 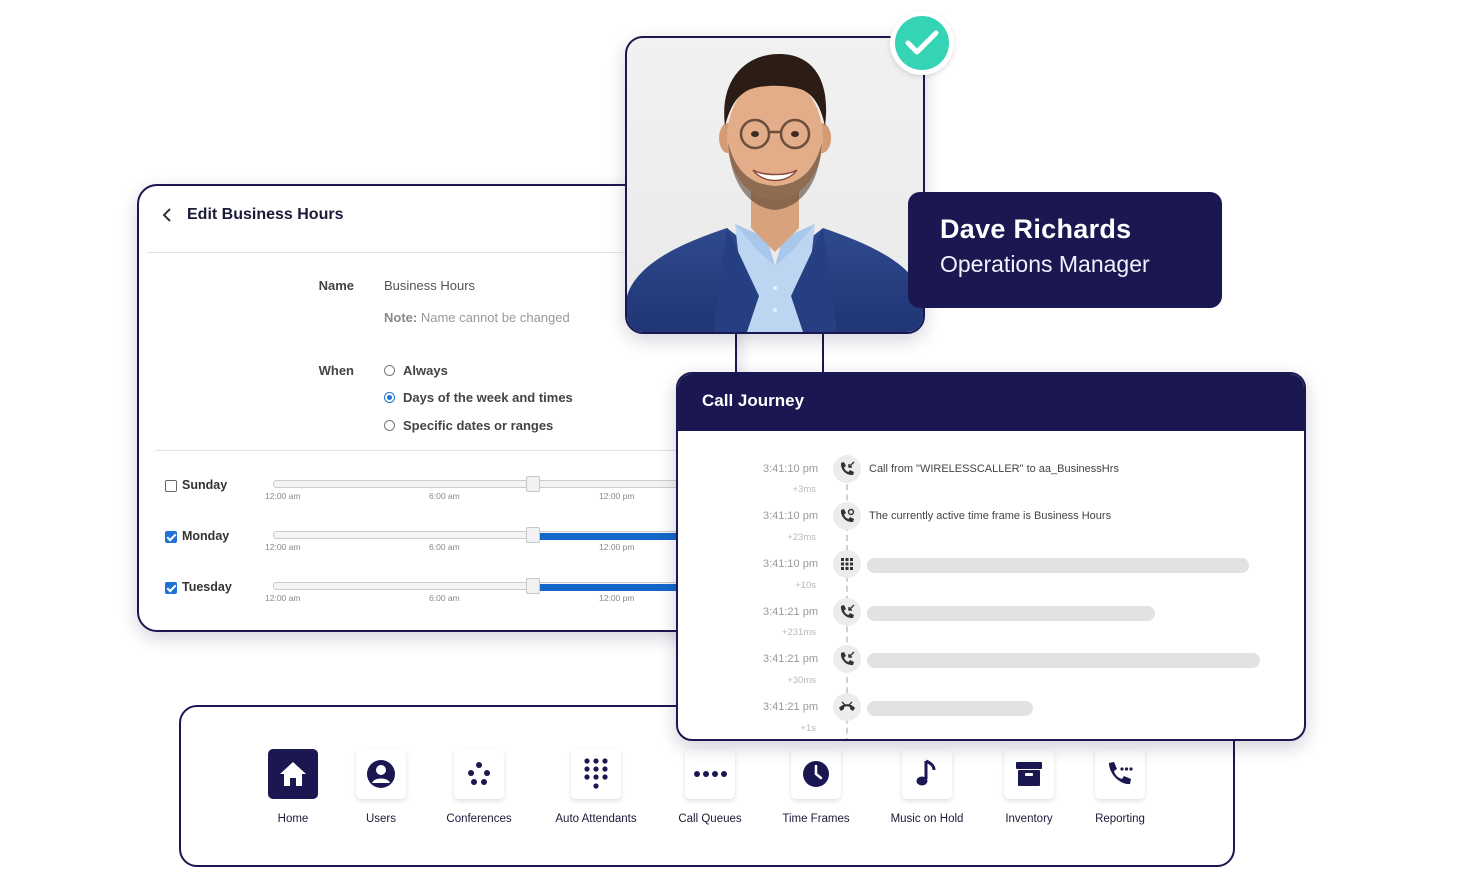 What do you see at coordinates (167, 215) in the screenshot?
I see `back-chevron-icon` at bounding box center [167, 215].